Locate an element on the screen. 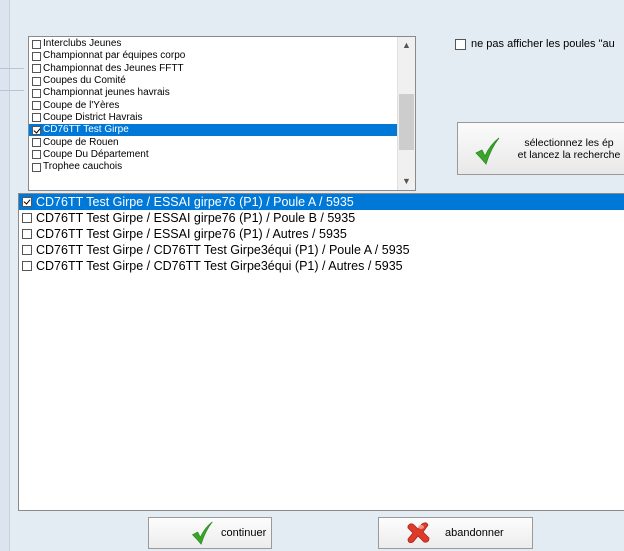  cross-icon is located at coordinates (418, 532).